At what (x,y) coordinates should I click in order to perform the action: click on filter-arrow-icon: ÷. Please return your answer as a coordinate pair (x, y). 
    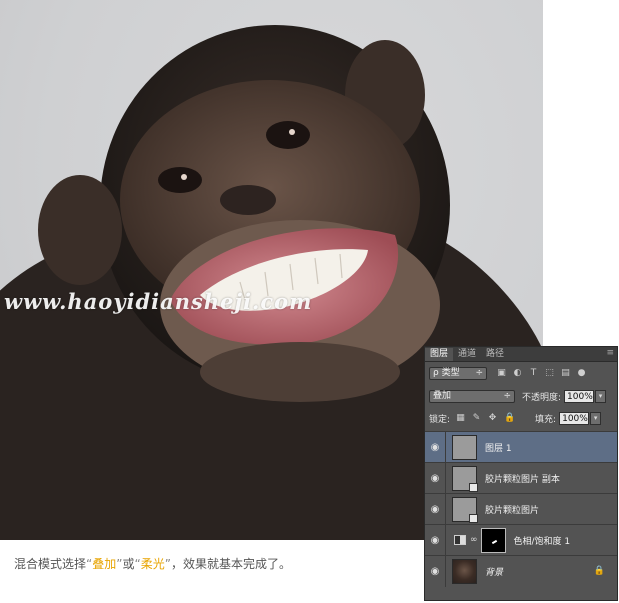
    Looking at the image, I should click on (479, 372).